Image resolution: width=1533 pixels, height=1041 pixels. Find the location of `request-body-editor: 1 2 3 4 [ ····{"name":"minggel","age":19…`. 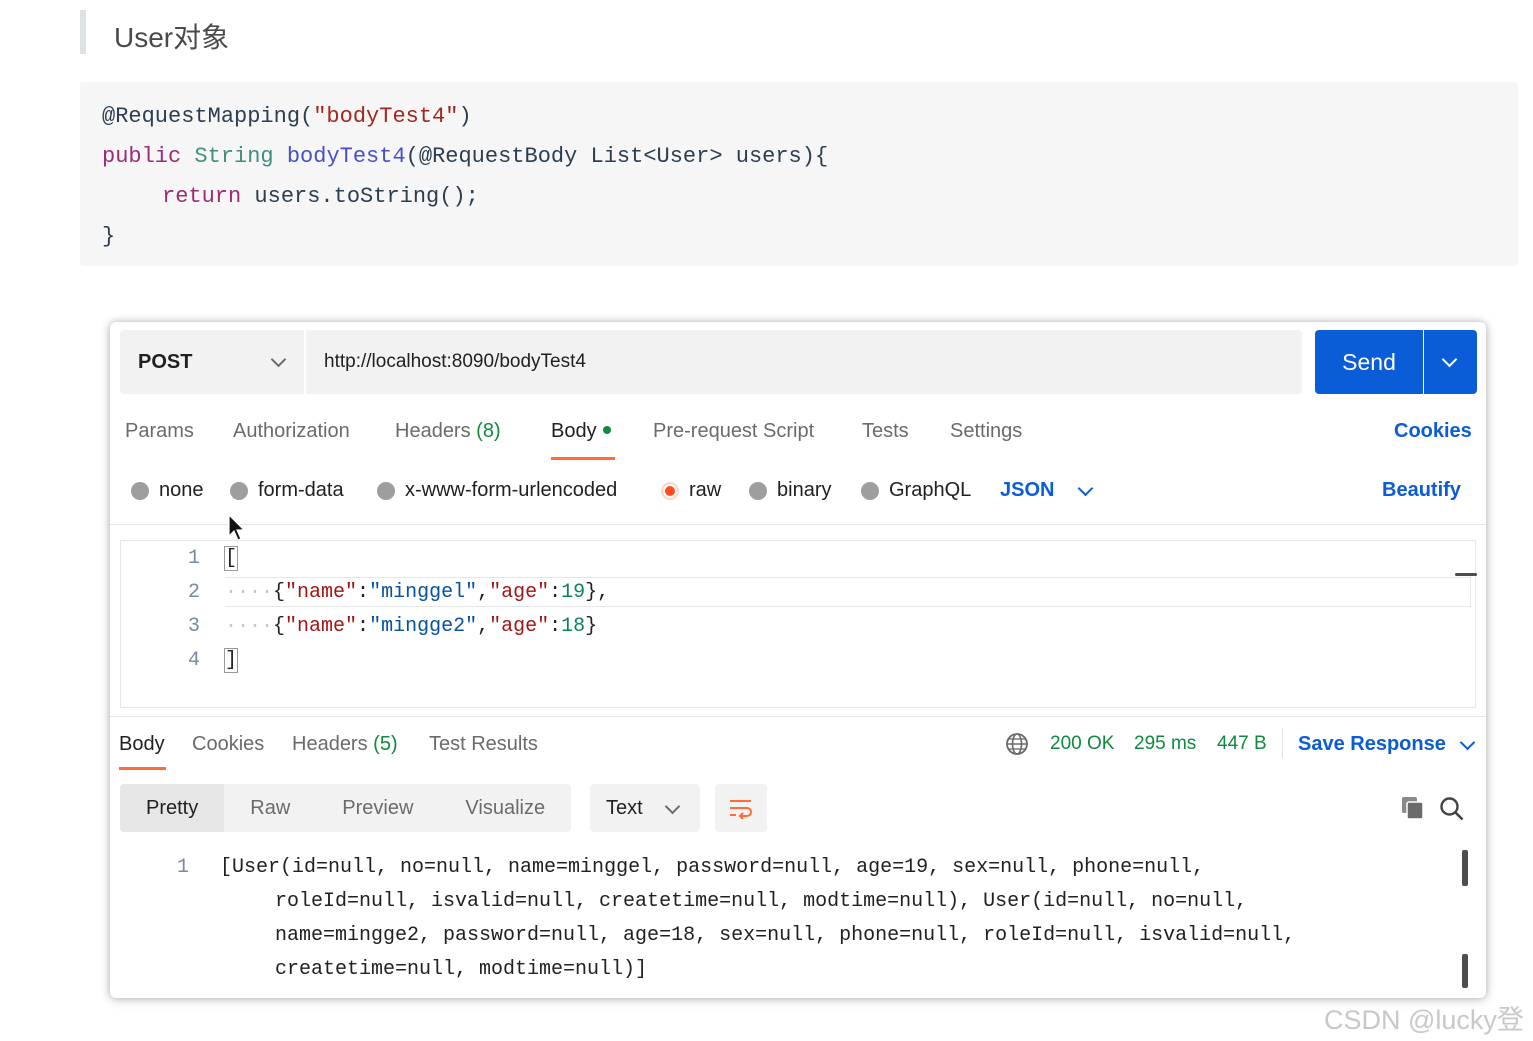

request-body-editor: 1 2 3 4 [ ····{"name":"minggel","age":19… is located at coordinates (798, 624).